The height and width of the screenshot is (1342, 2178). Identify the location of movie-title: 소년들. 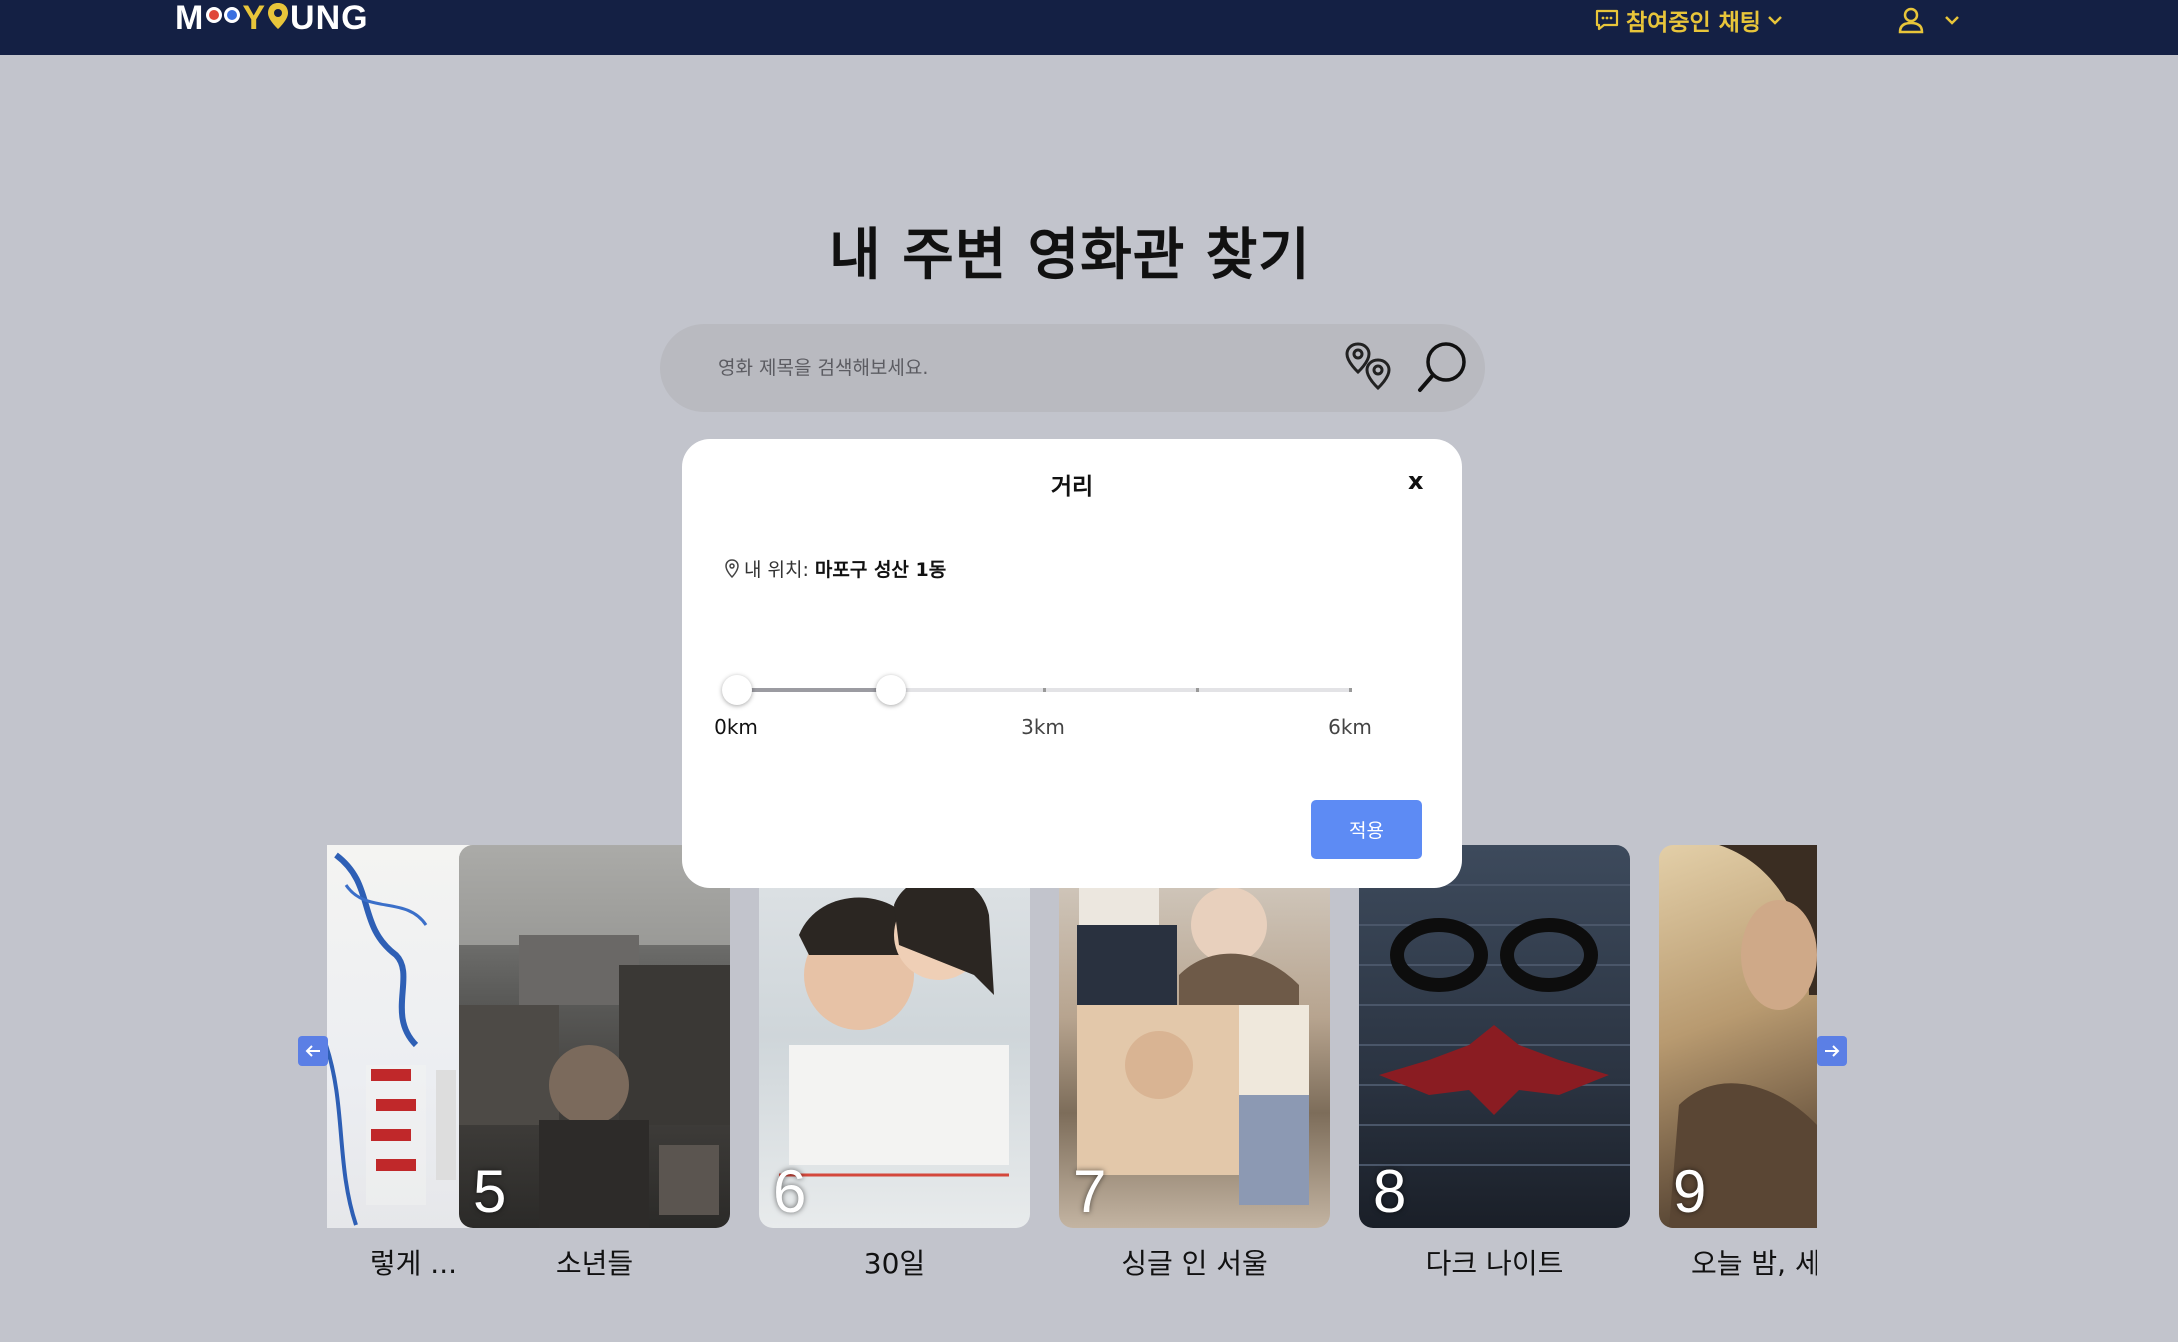
(594, 1263).